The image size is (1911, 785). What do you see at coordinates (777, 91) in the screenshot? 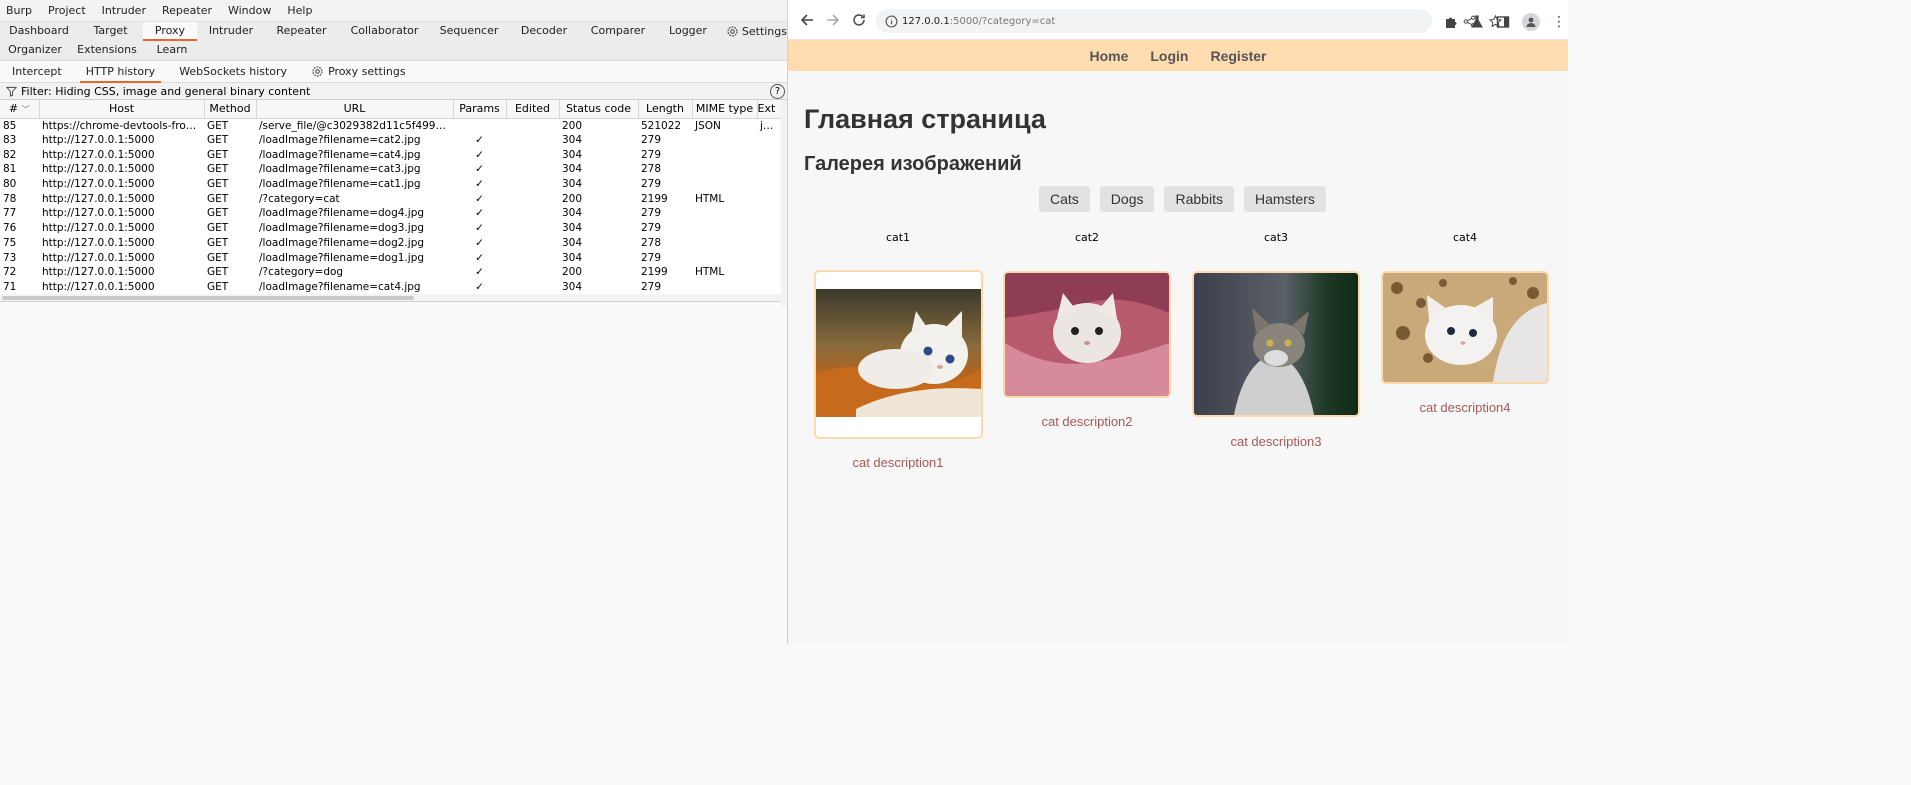
I see `help-icon: ?` at bounding box center [777, 91].